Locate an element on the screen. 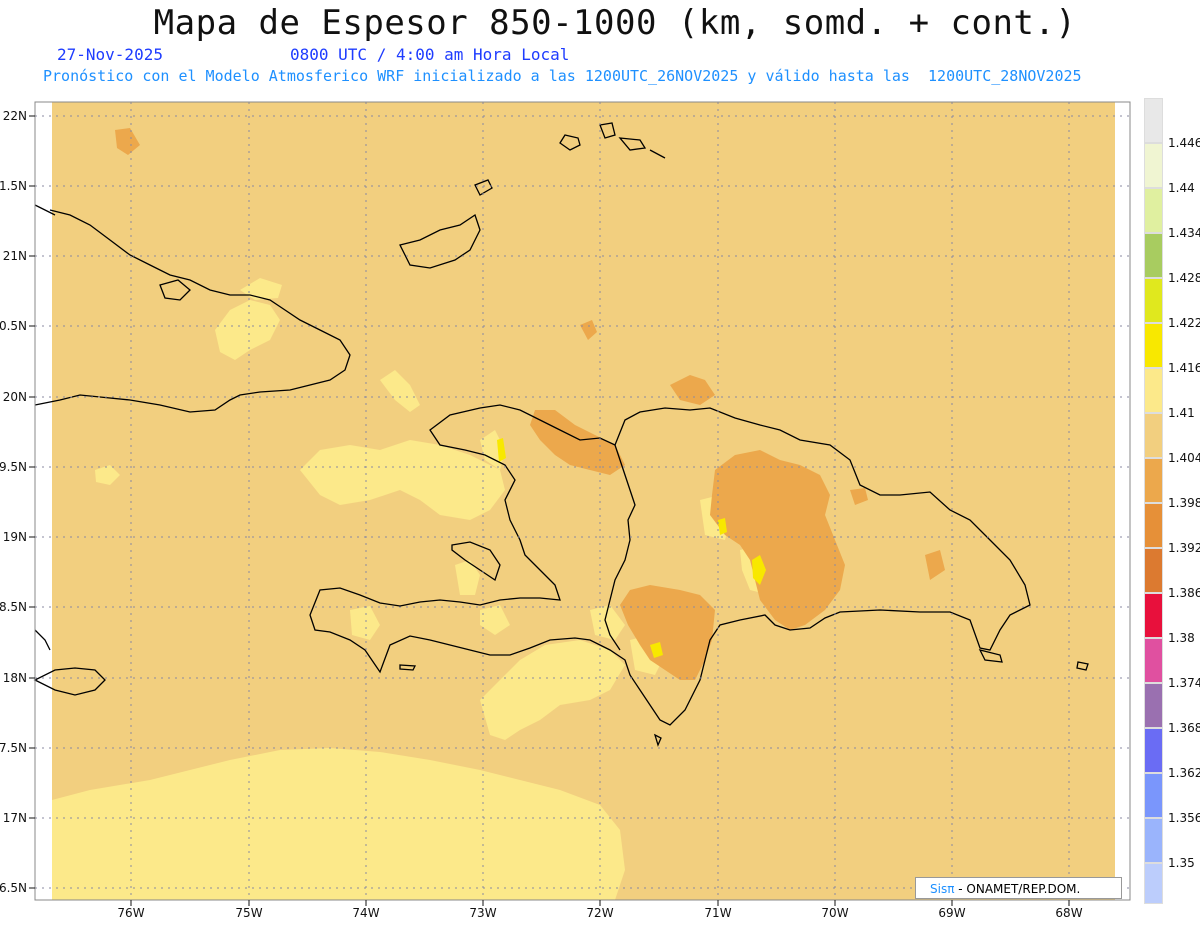 This screenshot has width=1200, height=927. credit-box: Sisπ - ONAMET/REP.DOM. is located at coordinates (1018, 888).